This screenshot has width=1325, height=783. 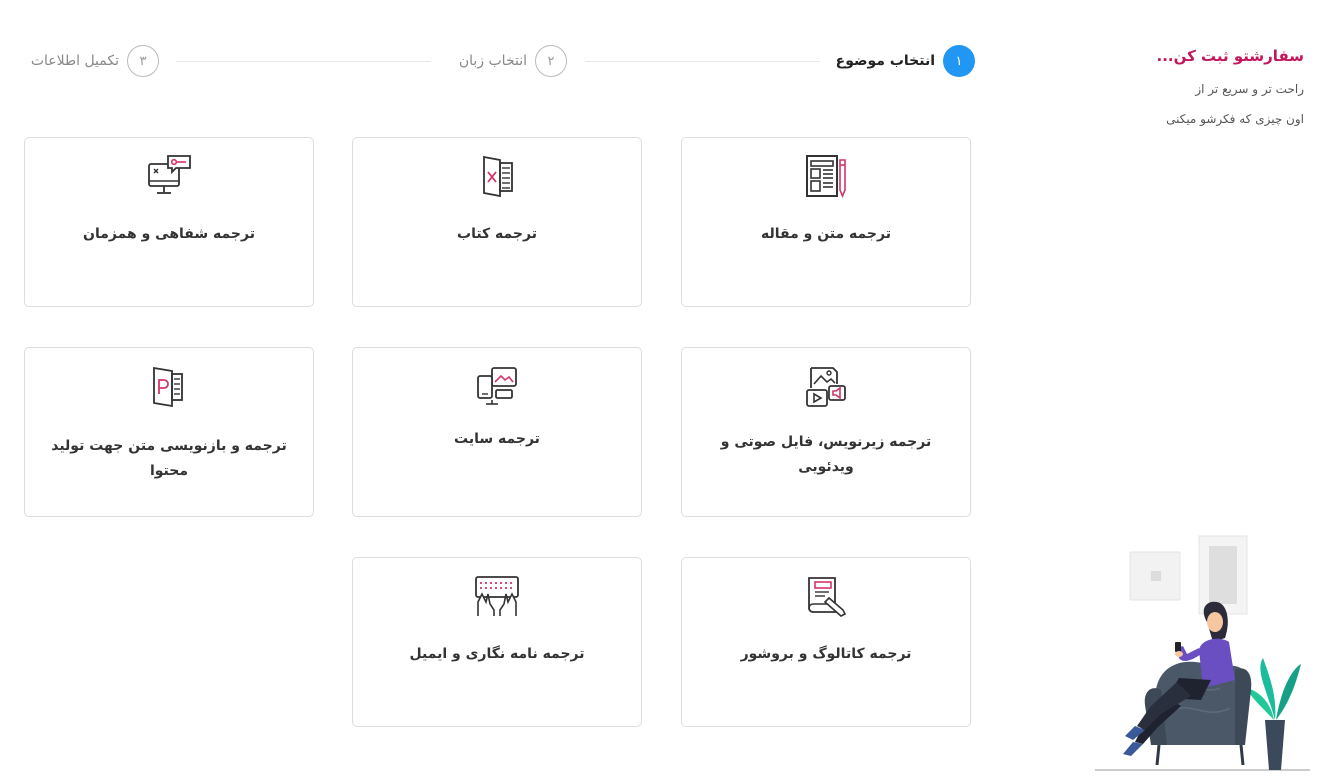 I want to click on sidebar-subtitle-line-2: اون چیزی که فکرشو میکنی, so click(x=1235, y=119).